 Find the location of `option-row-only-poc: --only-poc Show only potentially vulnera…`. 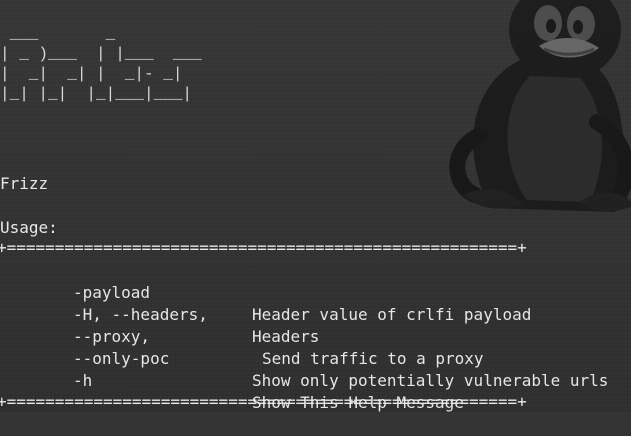

option-row-only-poc: --only-poc Show only potentially vulnera… is located at coordinates (315, 358).